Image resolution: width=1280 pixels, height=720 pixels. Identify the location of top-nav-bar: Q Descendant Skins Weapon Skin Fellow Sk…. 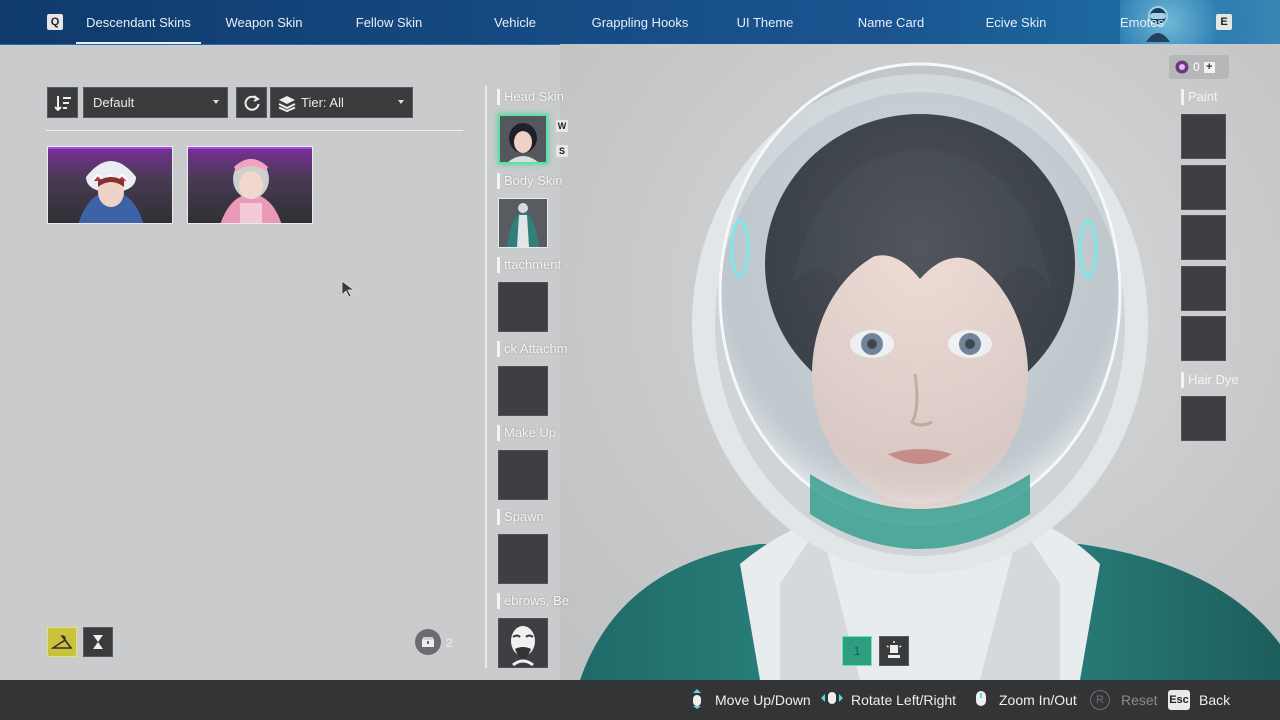
(640, 22).